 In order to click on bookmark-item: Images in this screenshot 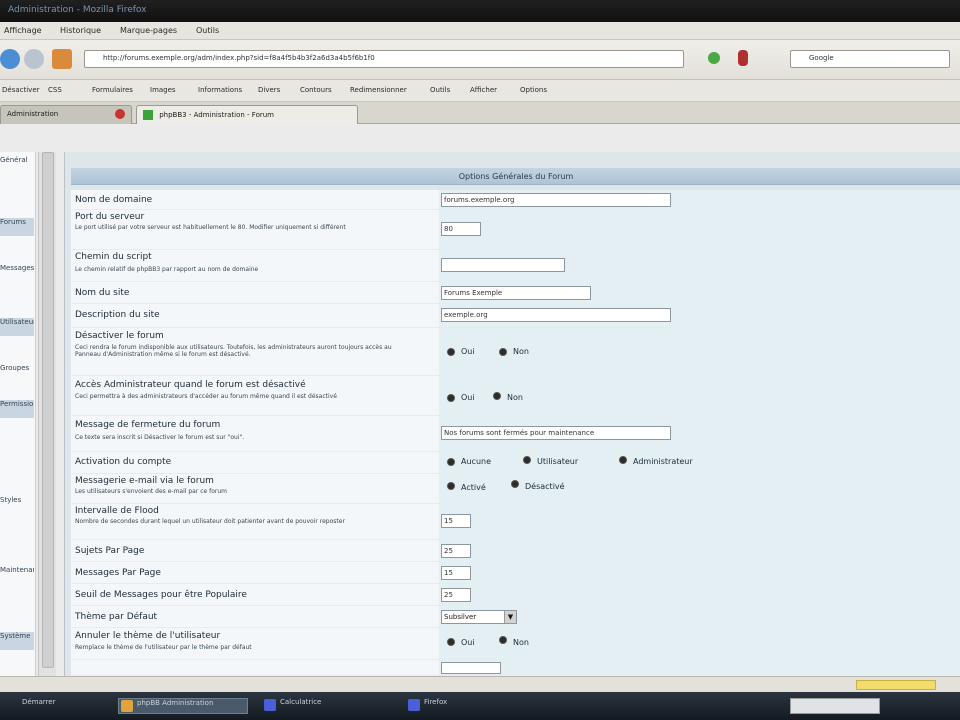, I will do `click(163, 90)`.